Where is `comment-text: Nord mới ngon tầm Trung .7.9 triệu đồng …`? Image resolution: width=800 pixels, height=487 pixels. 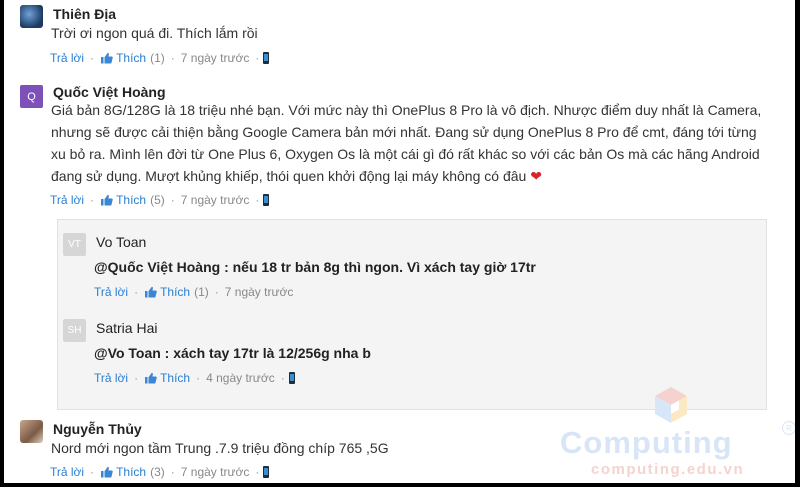 comment-text: Nord mới ngon tầm Trung .7.9 triệu đồng … is located at coordinates (220, 448).